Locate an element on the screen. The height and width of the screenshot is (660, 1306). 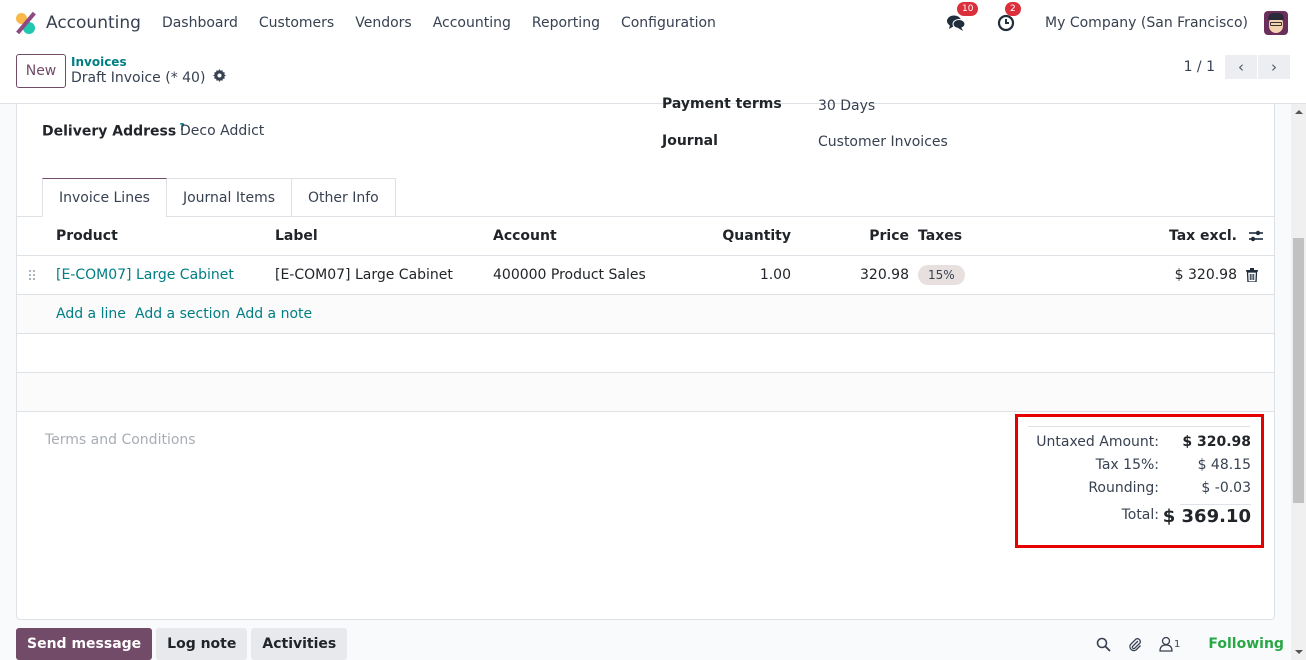
menu-configuration: Configuration is located at coordinates (668, 23).